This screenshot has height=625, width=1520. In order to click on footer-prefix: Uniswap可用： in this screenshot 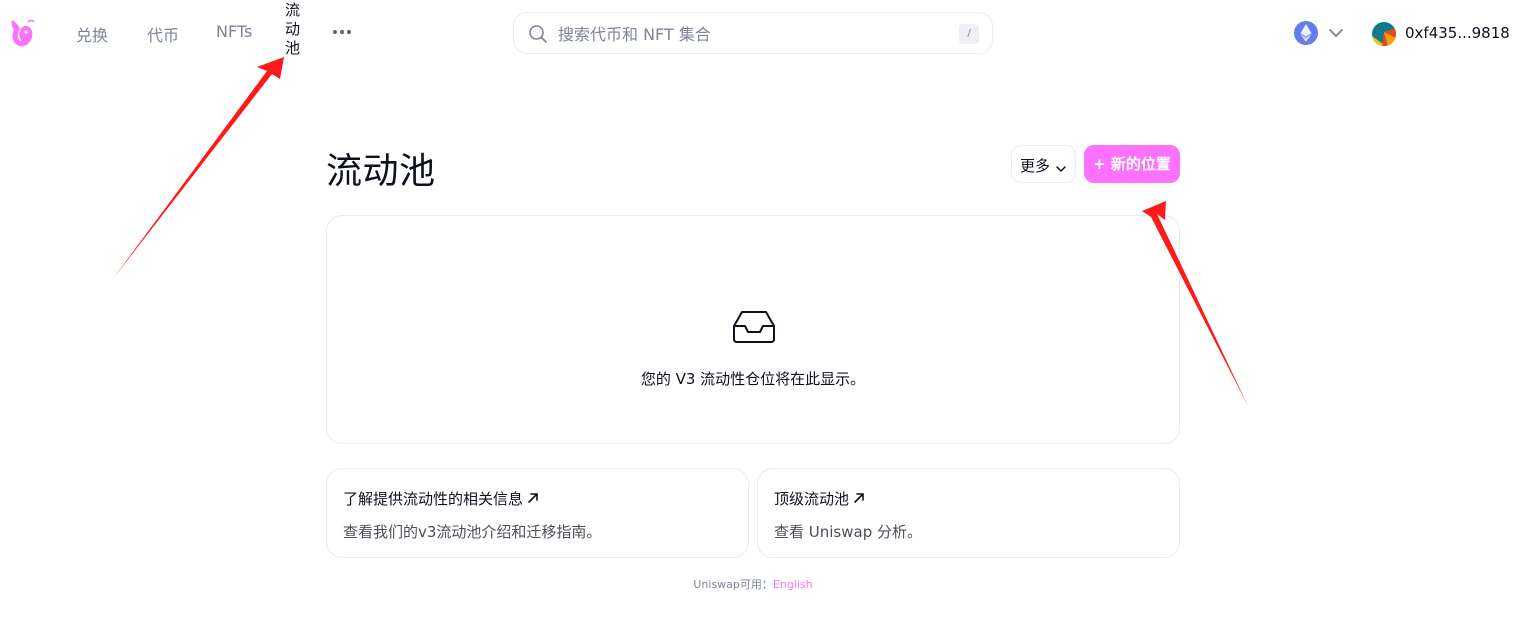, I will do `click(733, 584)`.